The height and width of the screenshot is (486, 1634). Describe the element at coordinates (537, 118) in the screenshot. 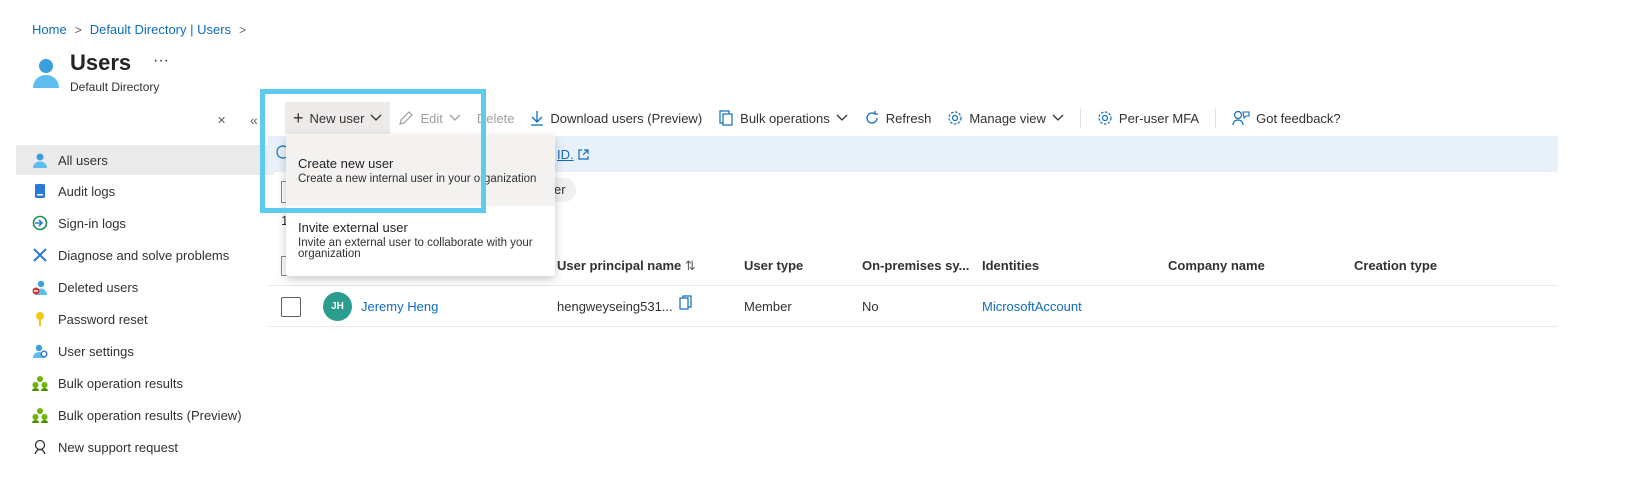

I see `download-icon` at that location.